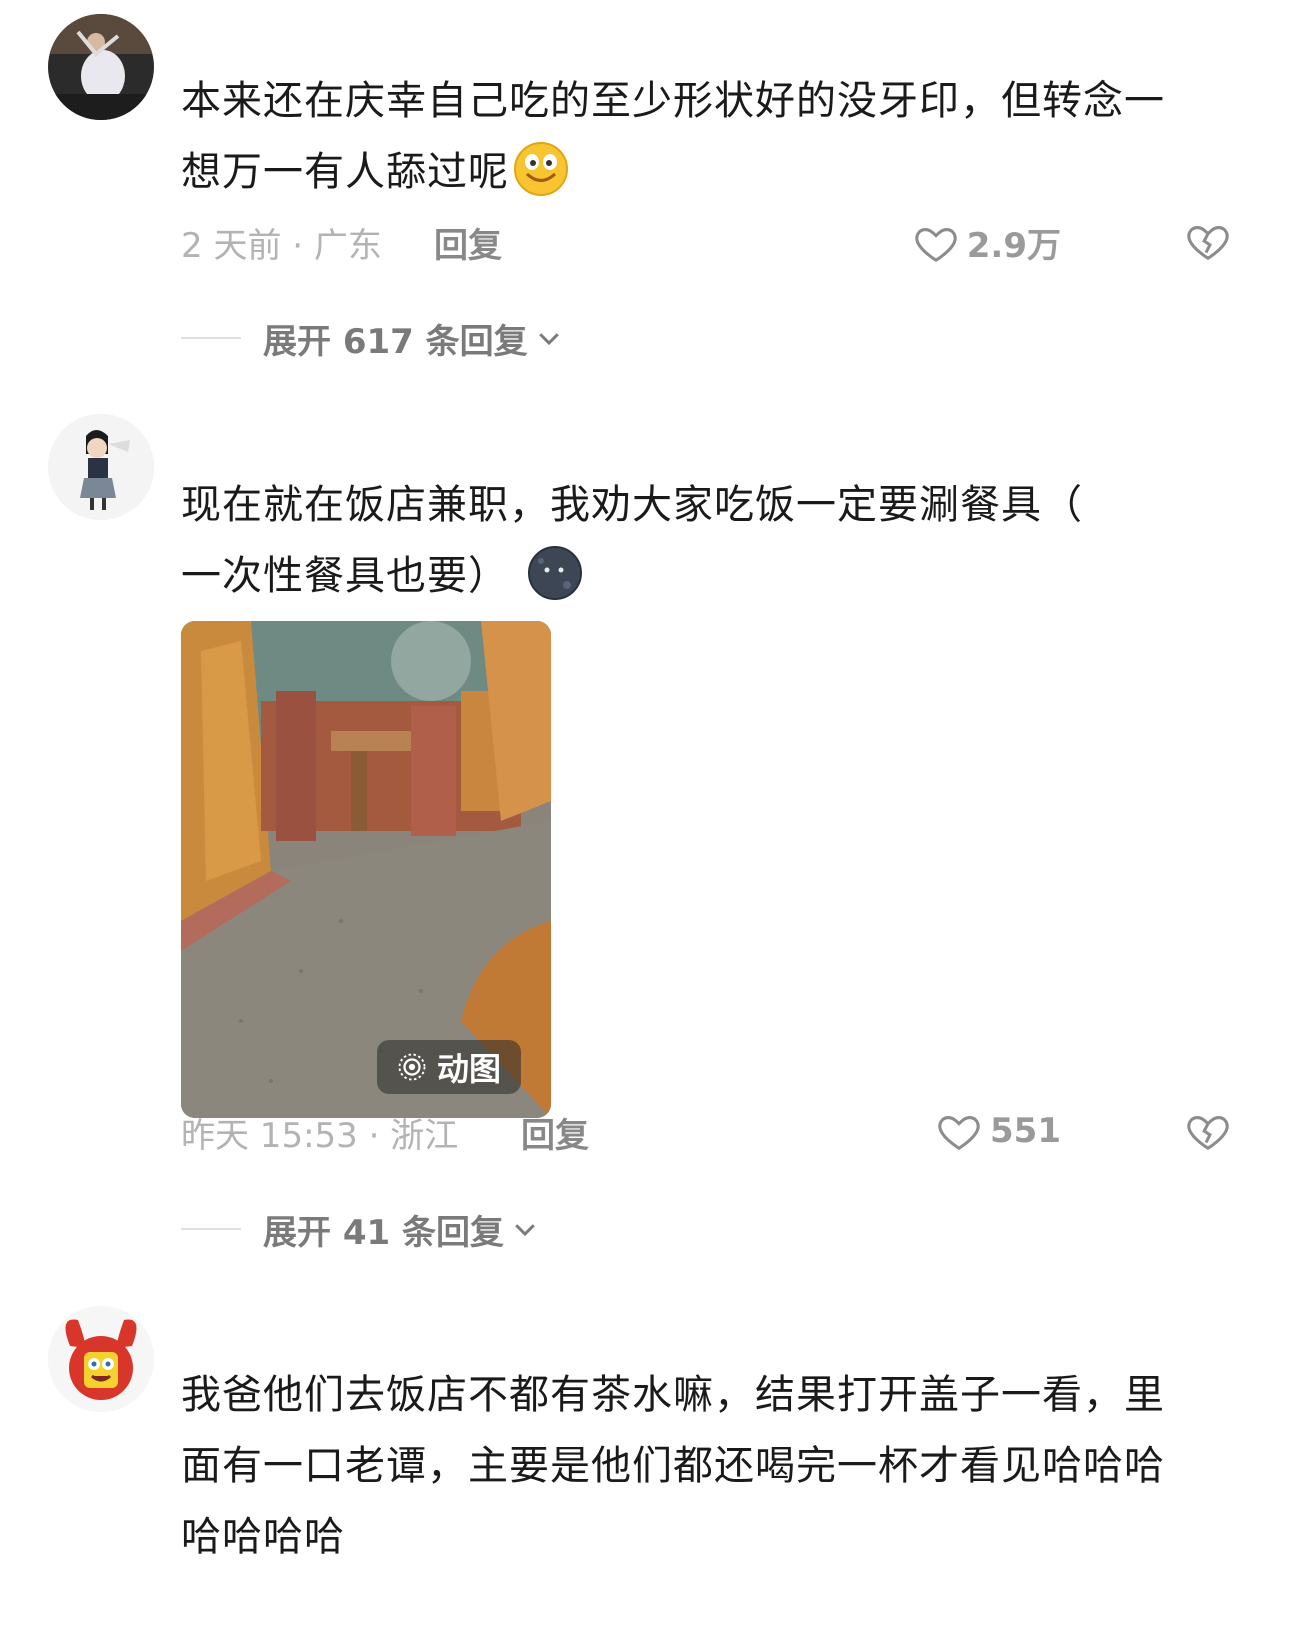  I want to click on time-location: 昨天 15:53 · 浙江, so click(320, 1136).